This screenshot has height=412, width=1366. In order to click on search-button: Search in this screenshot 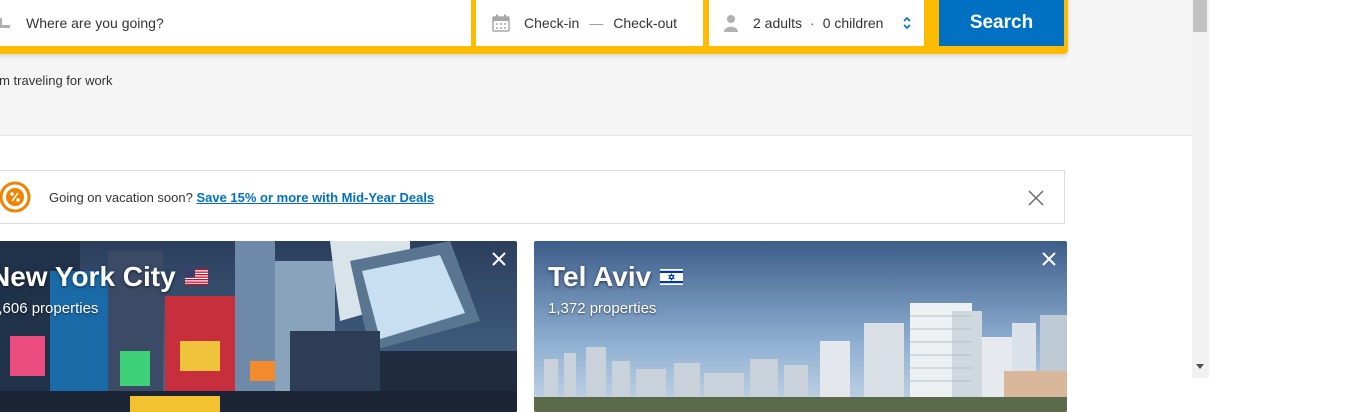, I will do `click(1001, 23)`.